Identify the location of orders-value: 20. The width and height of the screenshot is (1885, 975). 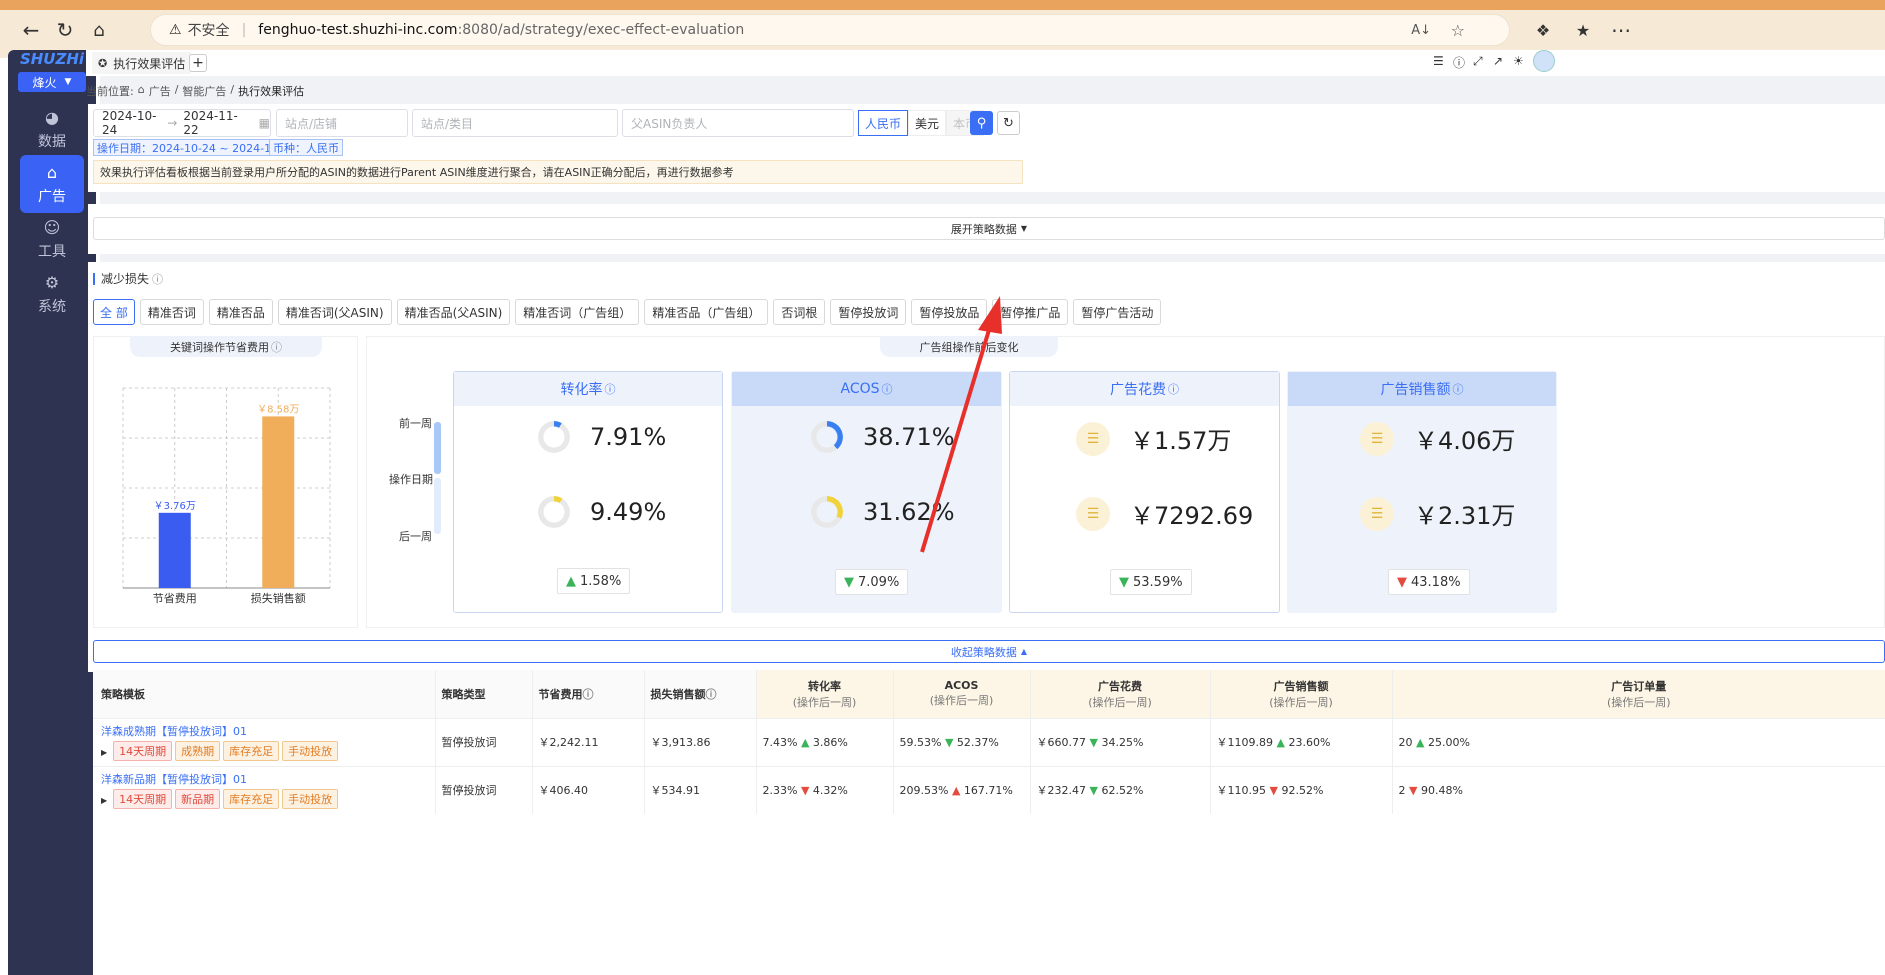
(1405, 742).